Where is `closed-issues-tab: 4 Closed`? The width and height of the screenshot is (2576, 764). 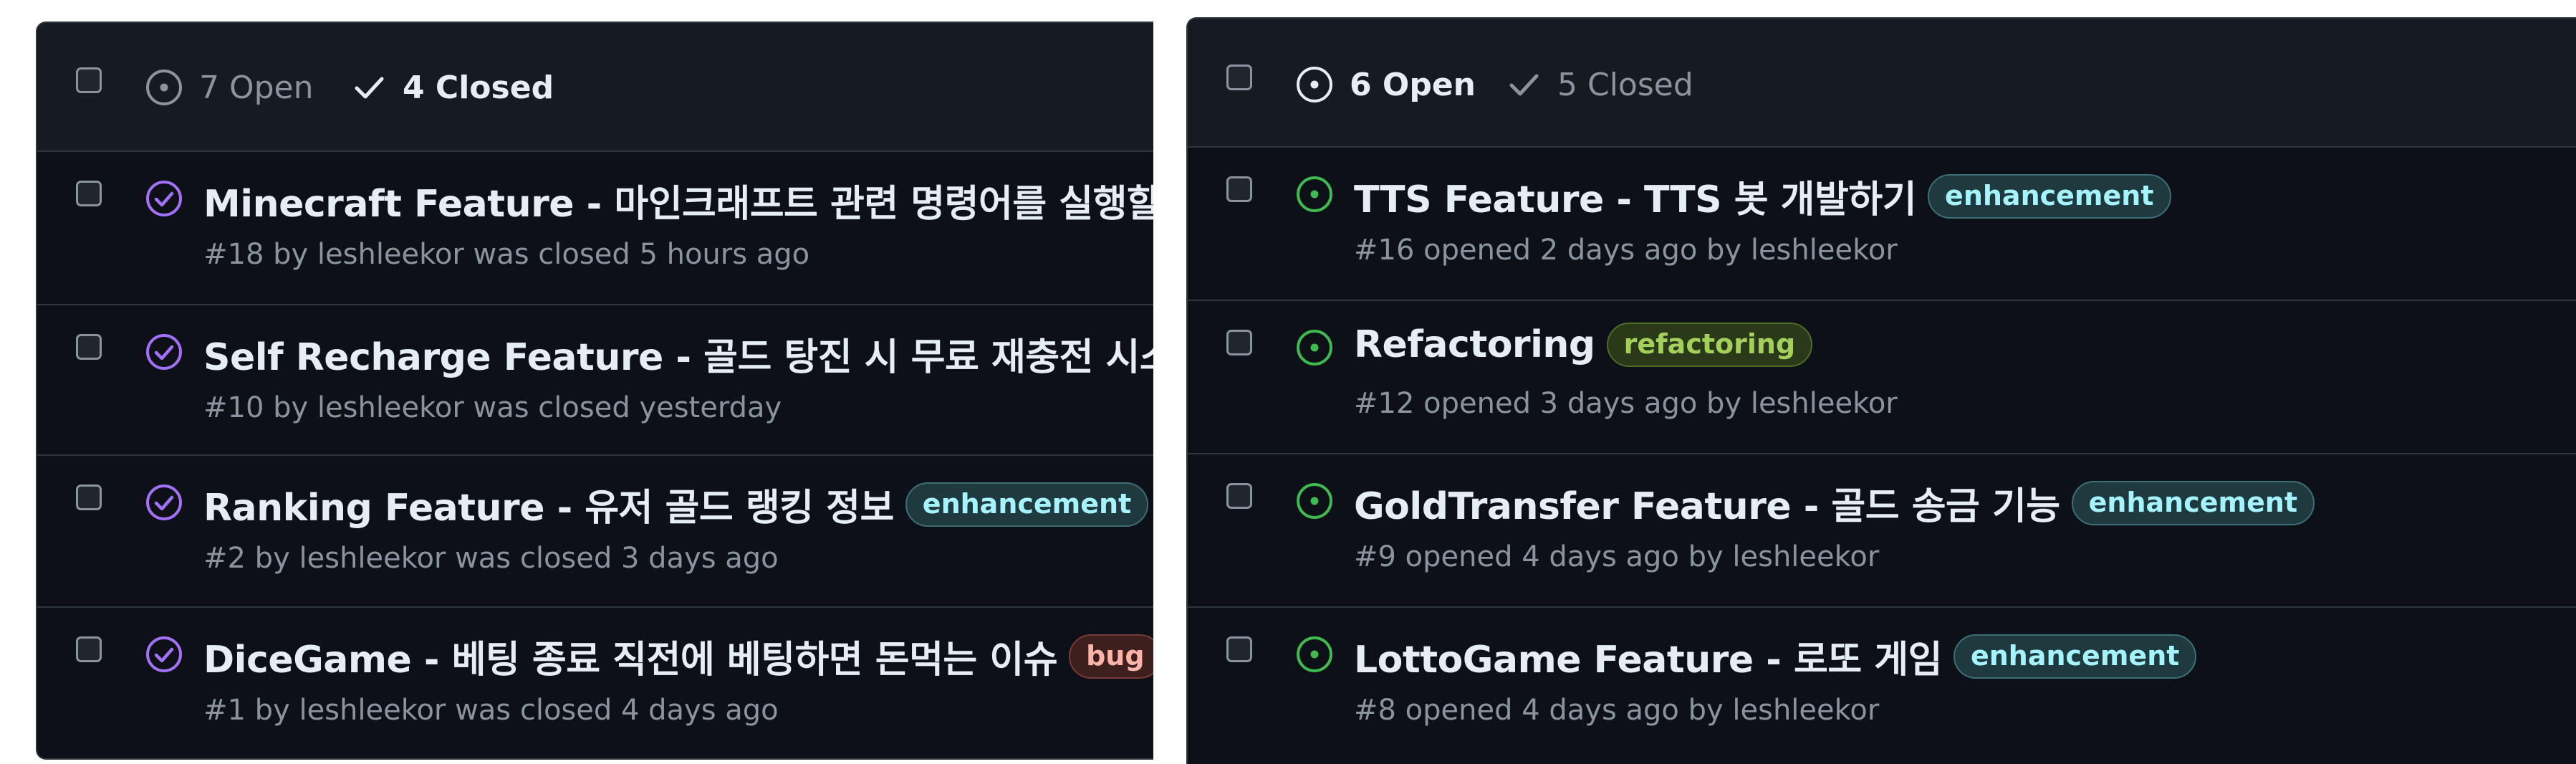
closed-issues-tab: 4 Closed is located at coordinates (453, 87).